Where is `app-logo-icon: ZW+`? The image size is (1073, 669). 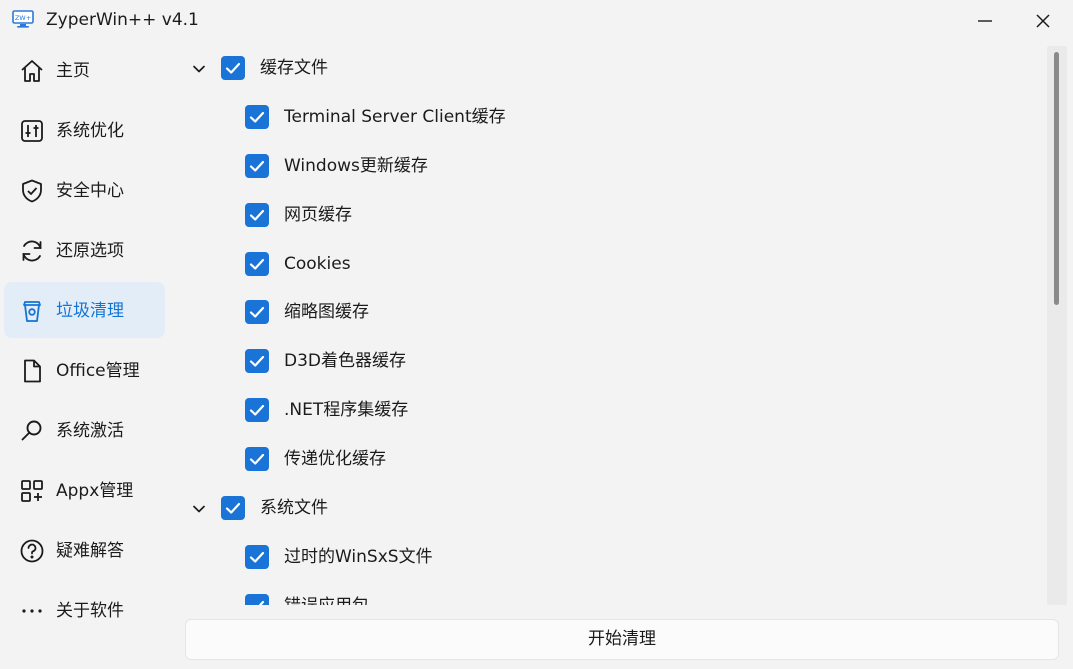
app-logo-icon: ZW+ is located at coordinates (23, 19).